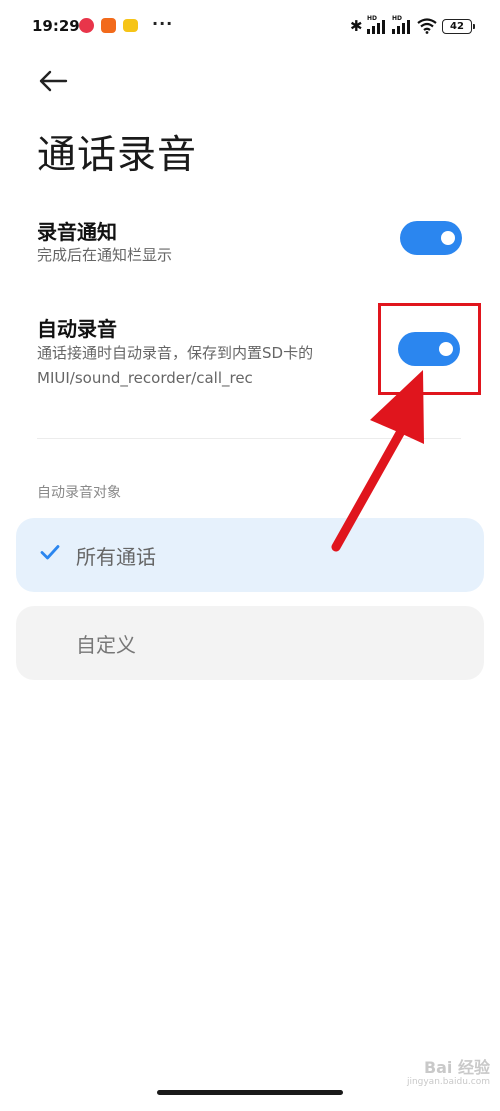  What do you see at coordinates (456, 1067) in the screenshot?
I see `watermark-line: Bai 经验` at bounding box center [456, 1067].